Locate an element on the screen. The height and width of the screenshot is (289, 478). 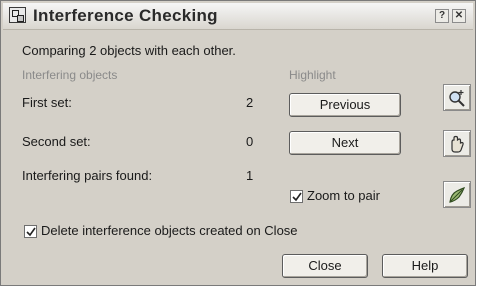
zoom-to-pair-label: Zoom to pair is located at coordinates (343, 195).